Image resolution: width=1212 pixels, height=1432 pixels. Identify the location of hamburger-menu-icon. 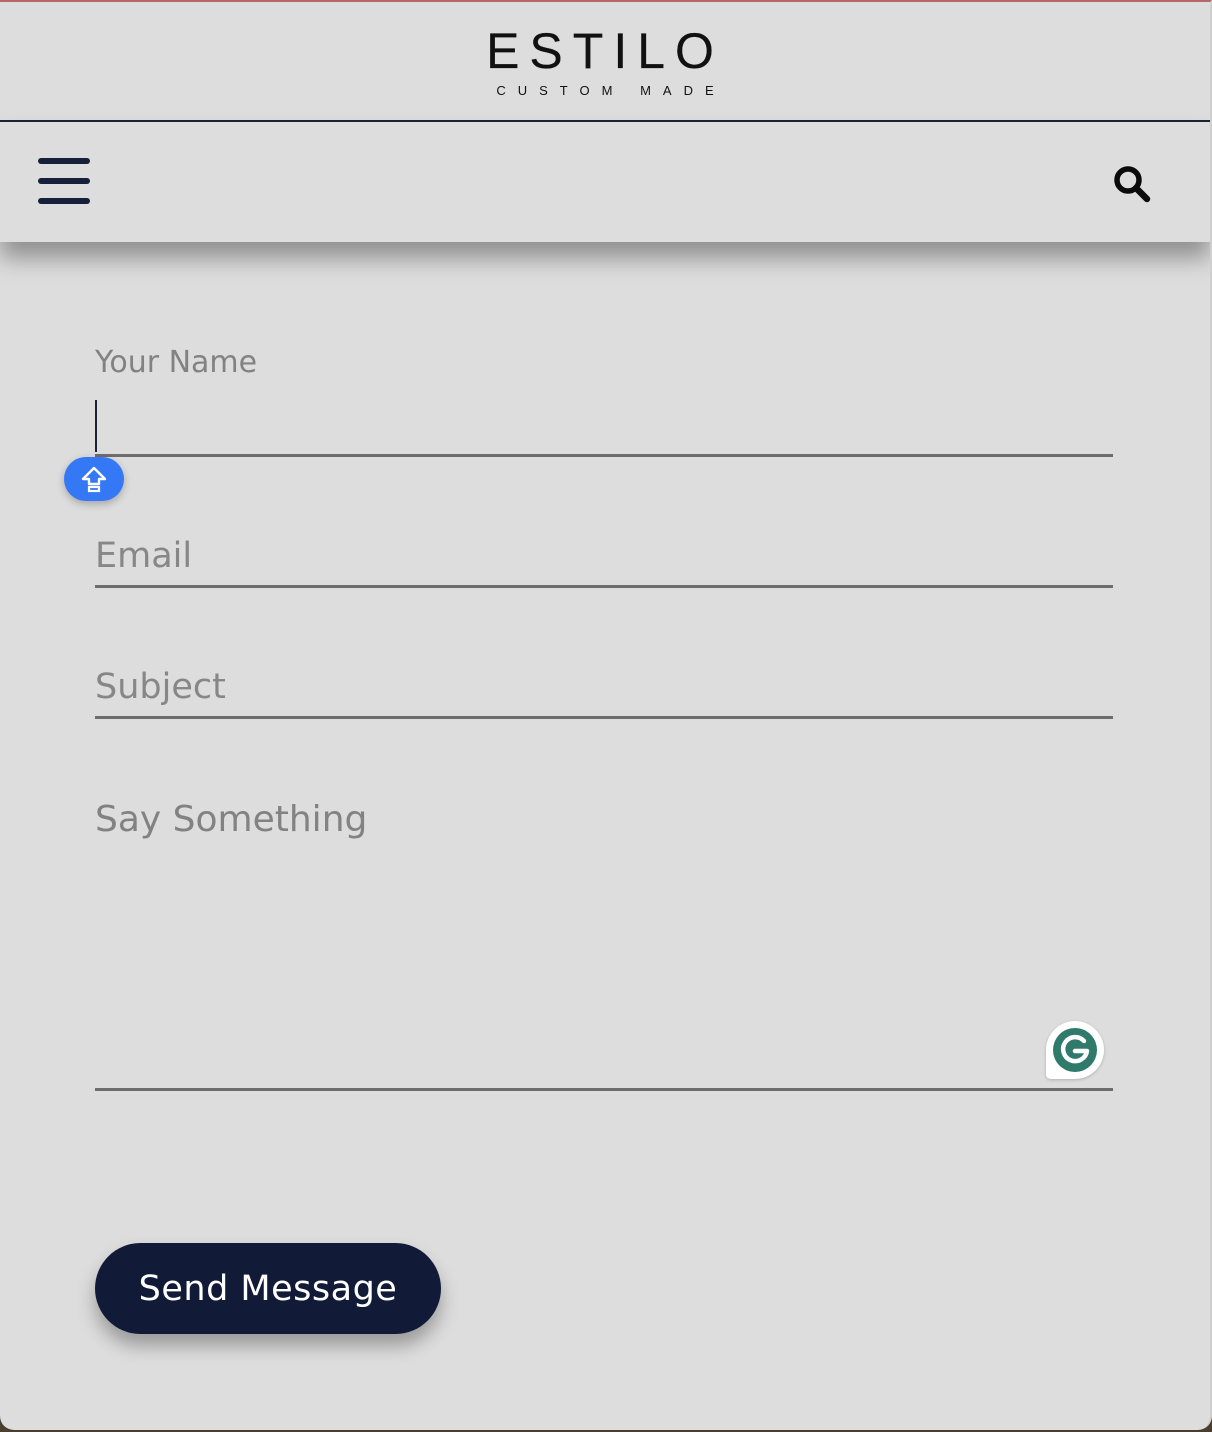
(64, 181).